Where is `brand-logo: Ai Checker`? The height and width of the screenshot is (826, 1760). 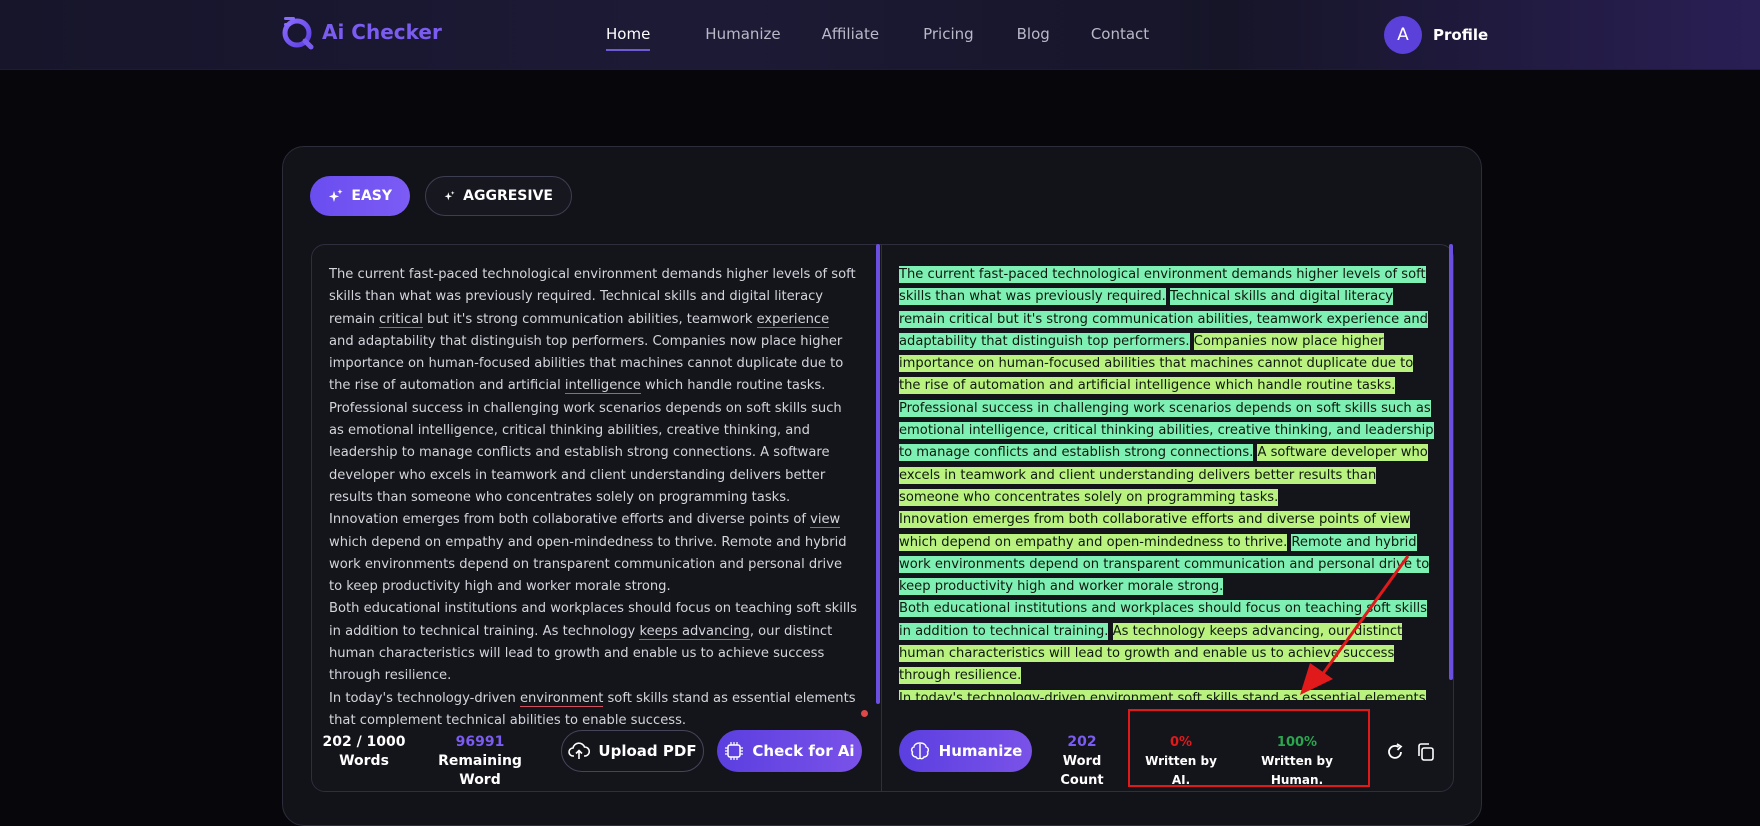
brand-logo: Ai Checker is located at coordinates (361, 32).